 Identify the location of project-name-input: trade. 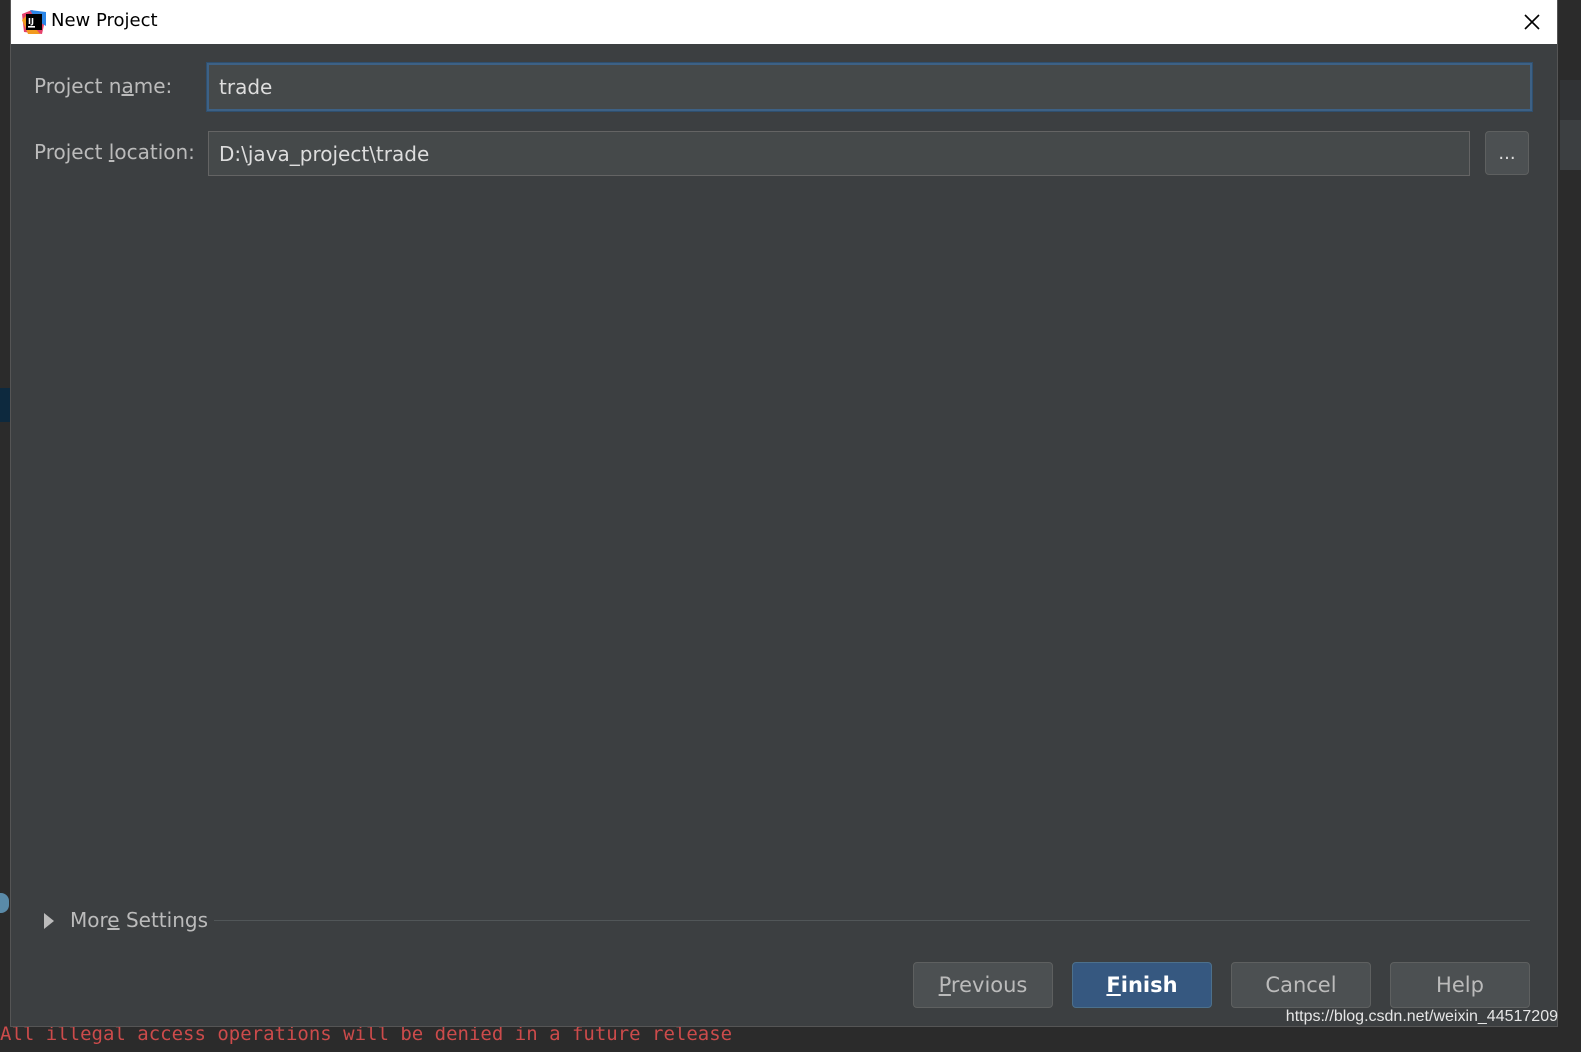
(869, 87).